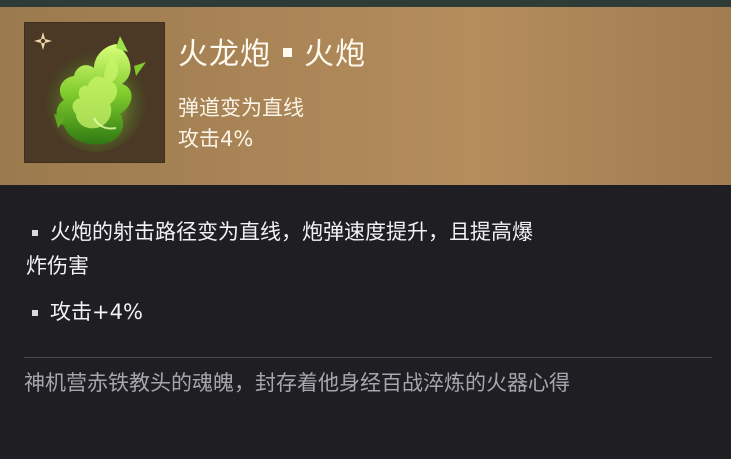  I want to click on top-edge-strip, so click(365, 3).